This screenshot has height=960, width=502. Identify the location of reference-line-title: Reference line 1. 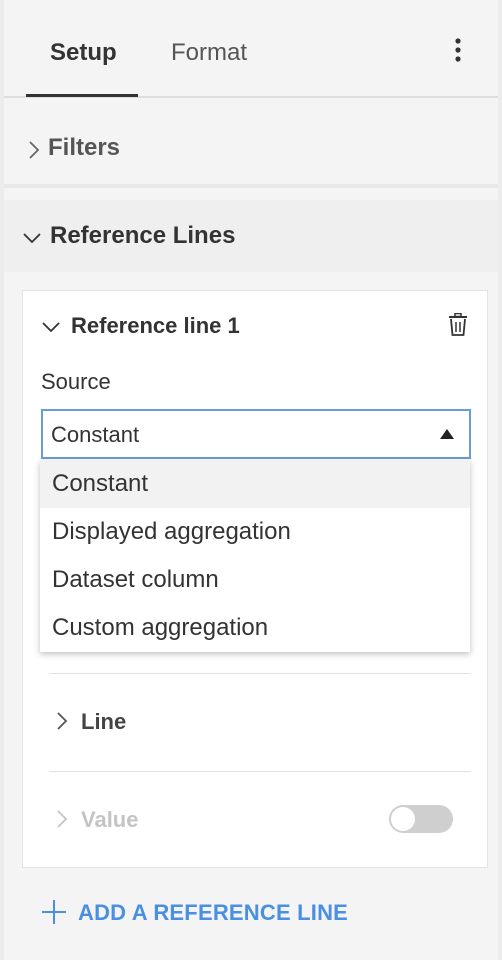
(155, 325).